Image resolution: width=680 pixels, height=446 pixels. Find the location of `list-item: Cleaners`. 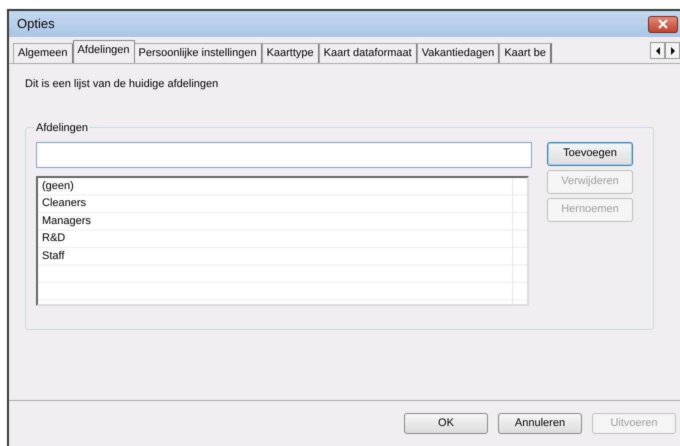

list-item: Cleaners is located at coordinates (282, 203).